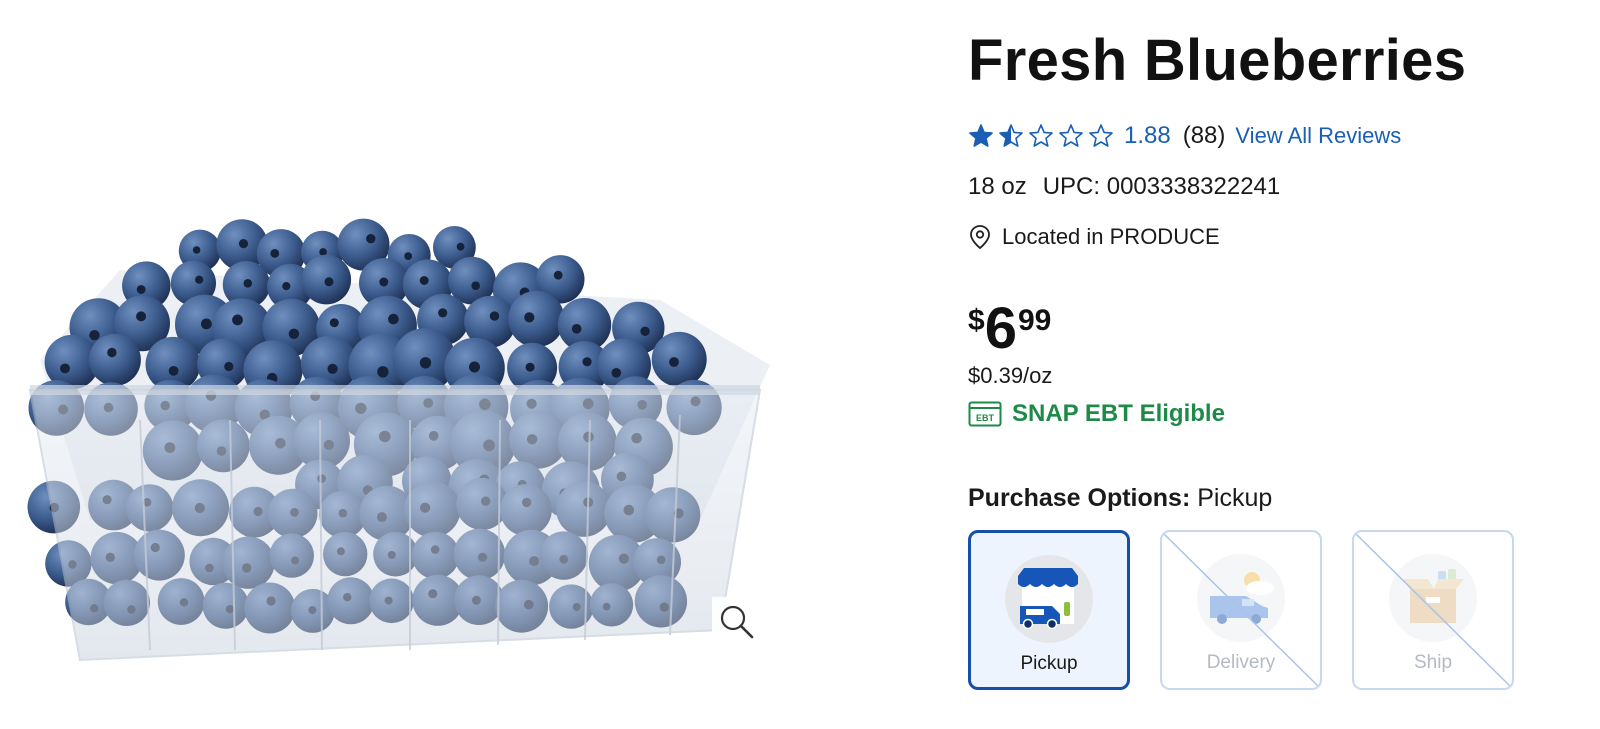 The image size is (1600, 729). What do you see at coordinates (1079, 498) in the screenshot?
I see `purchase-options-label: Purchase Options:` at bounding box center [1079, 498].